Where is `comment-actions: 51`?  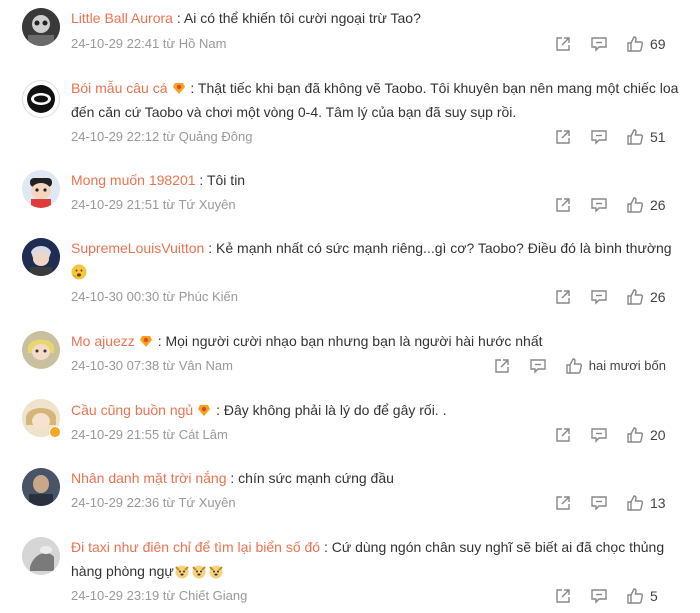
comment-actions: 51 is located at coordinates (610, 137).